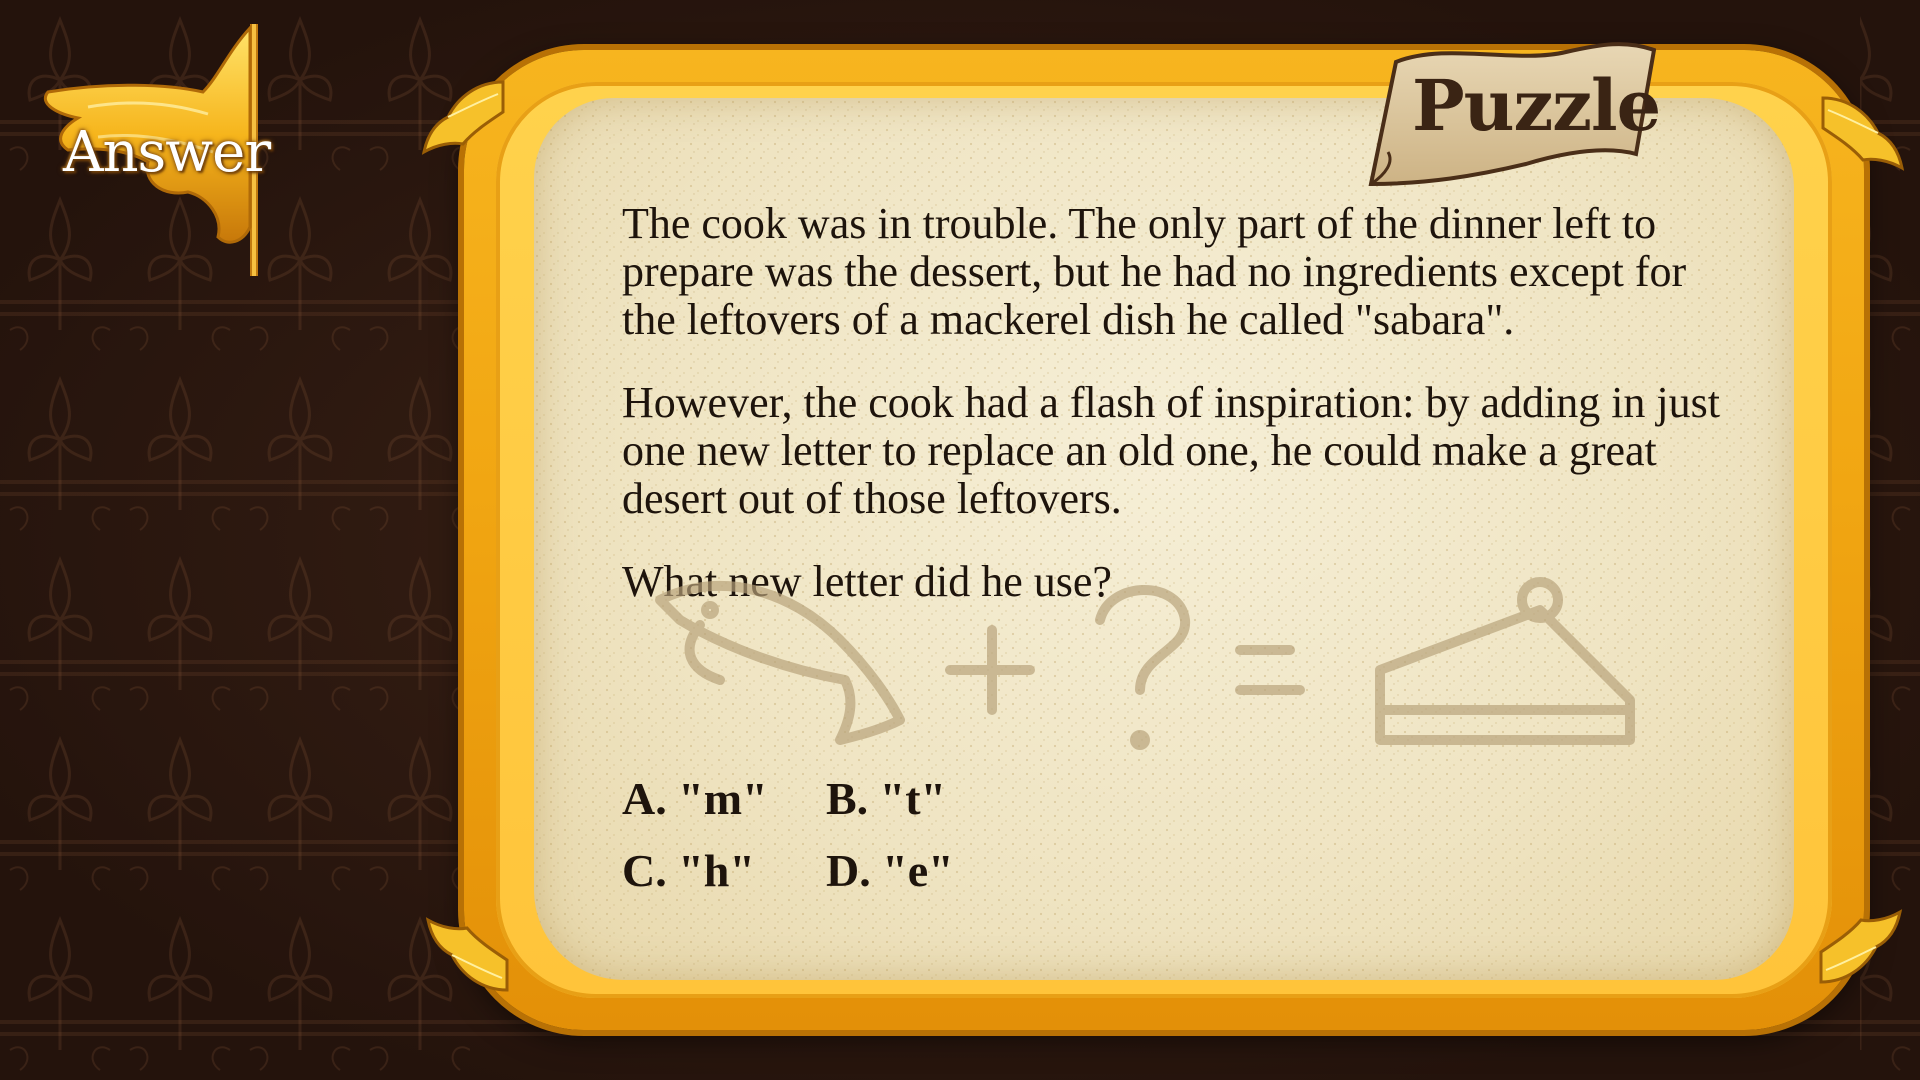 This screenshot has height=1080, width=1920. What do you see at coordinates (890, 870) in the screenshot?
I see `option-d: D. "e"` at bounding box center [890, 870].